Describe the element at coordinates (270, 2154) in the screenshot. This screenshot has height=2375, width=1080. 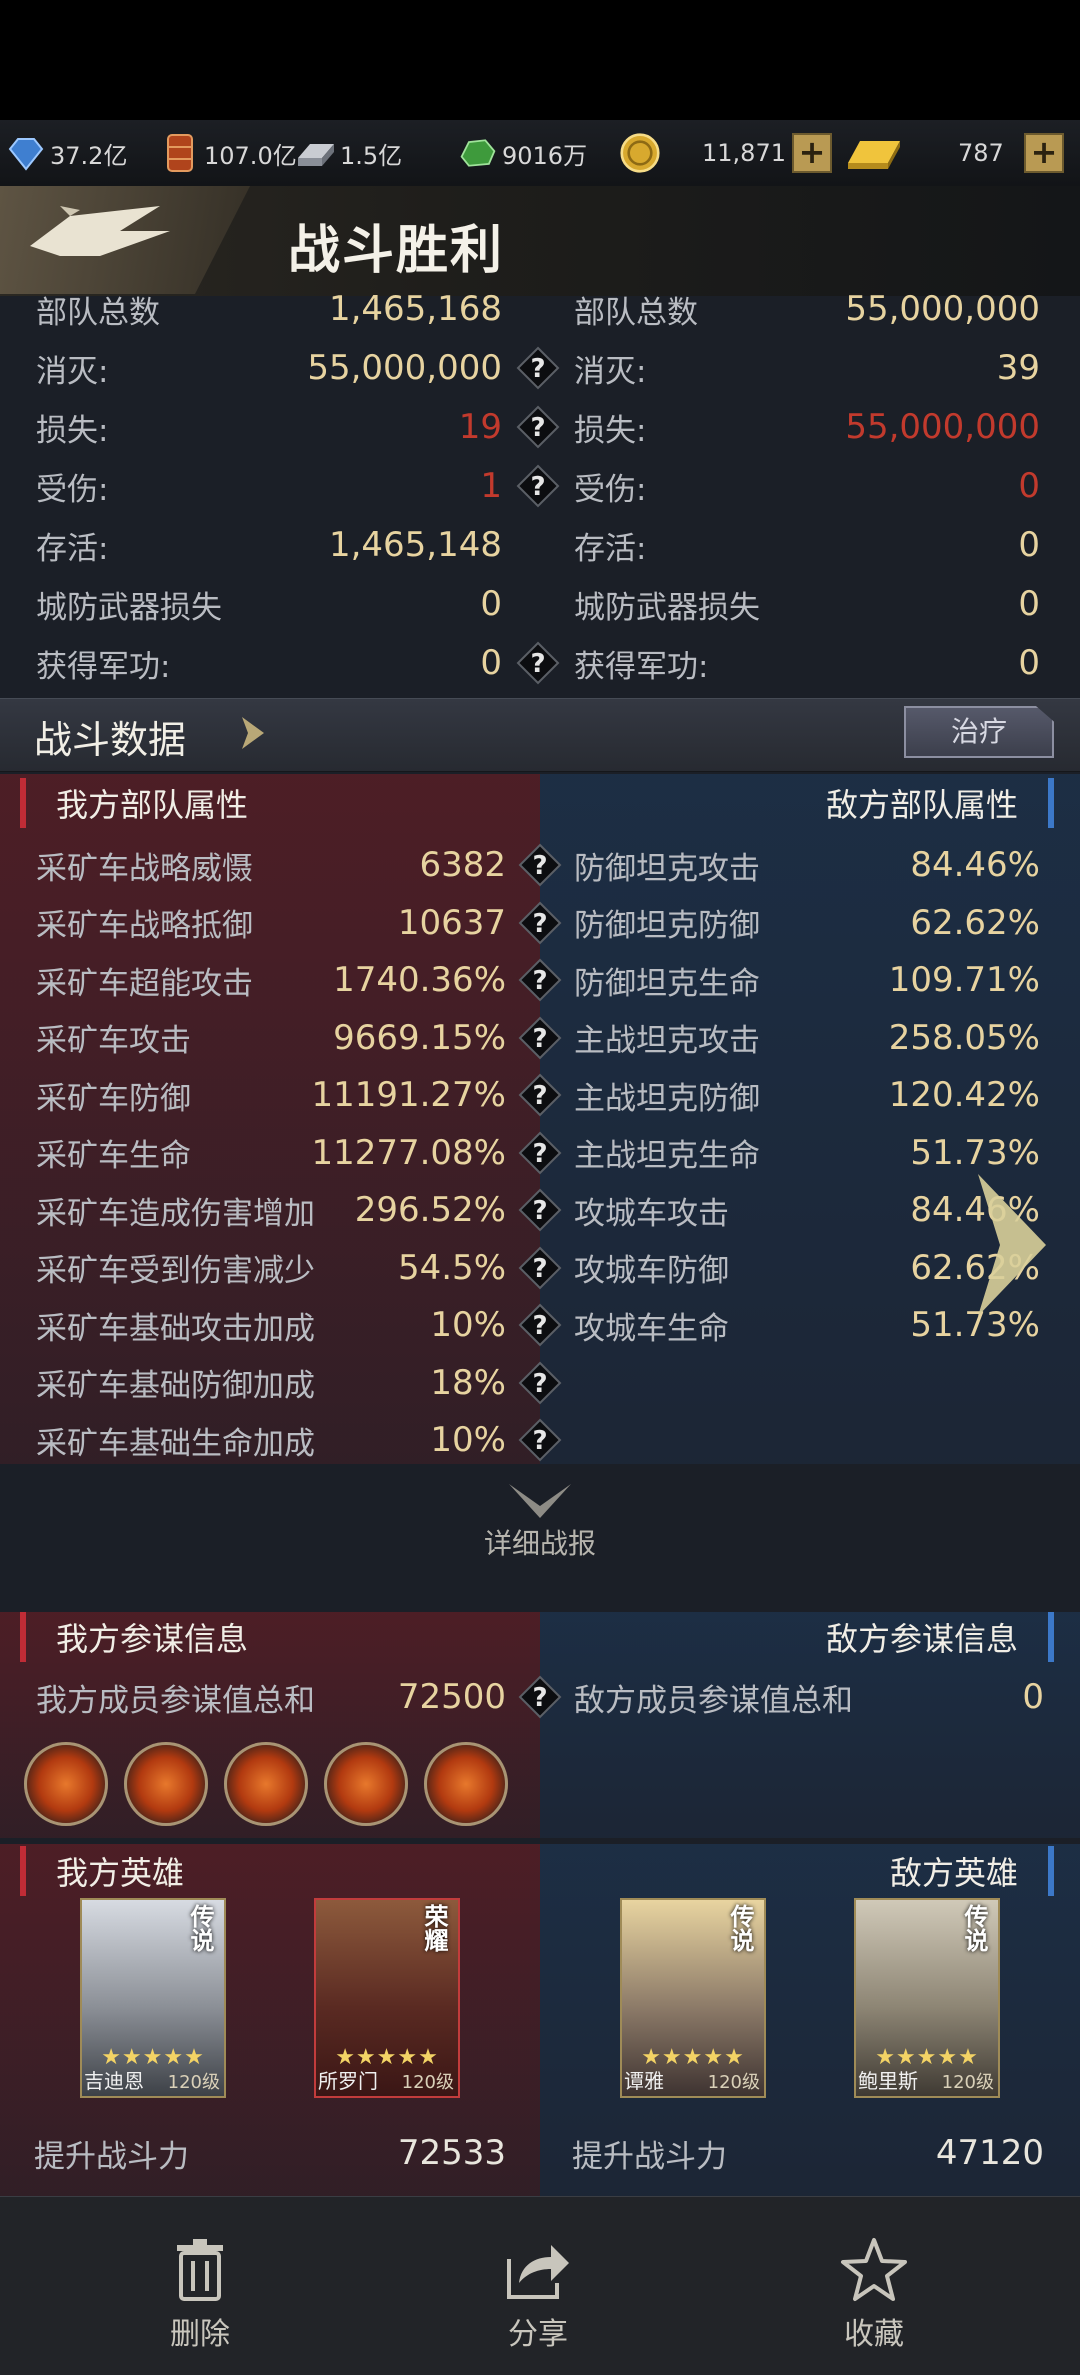
I see `my-power-gain: 提升战斗力 72533` at that location.